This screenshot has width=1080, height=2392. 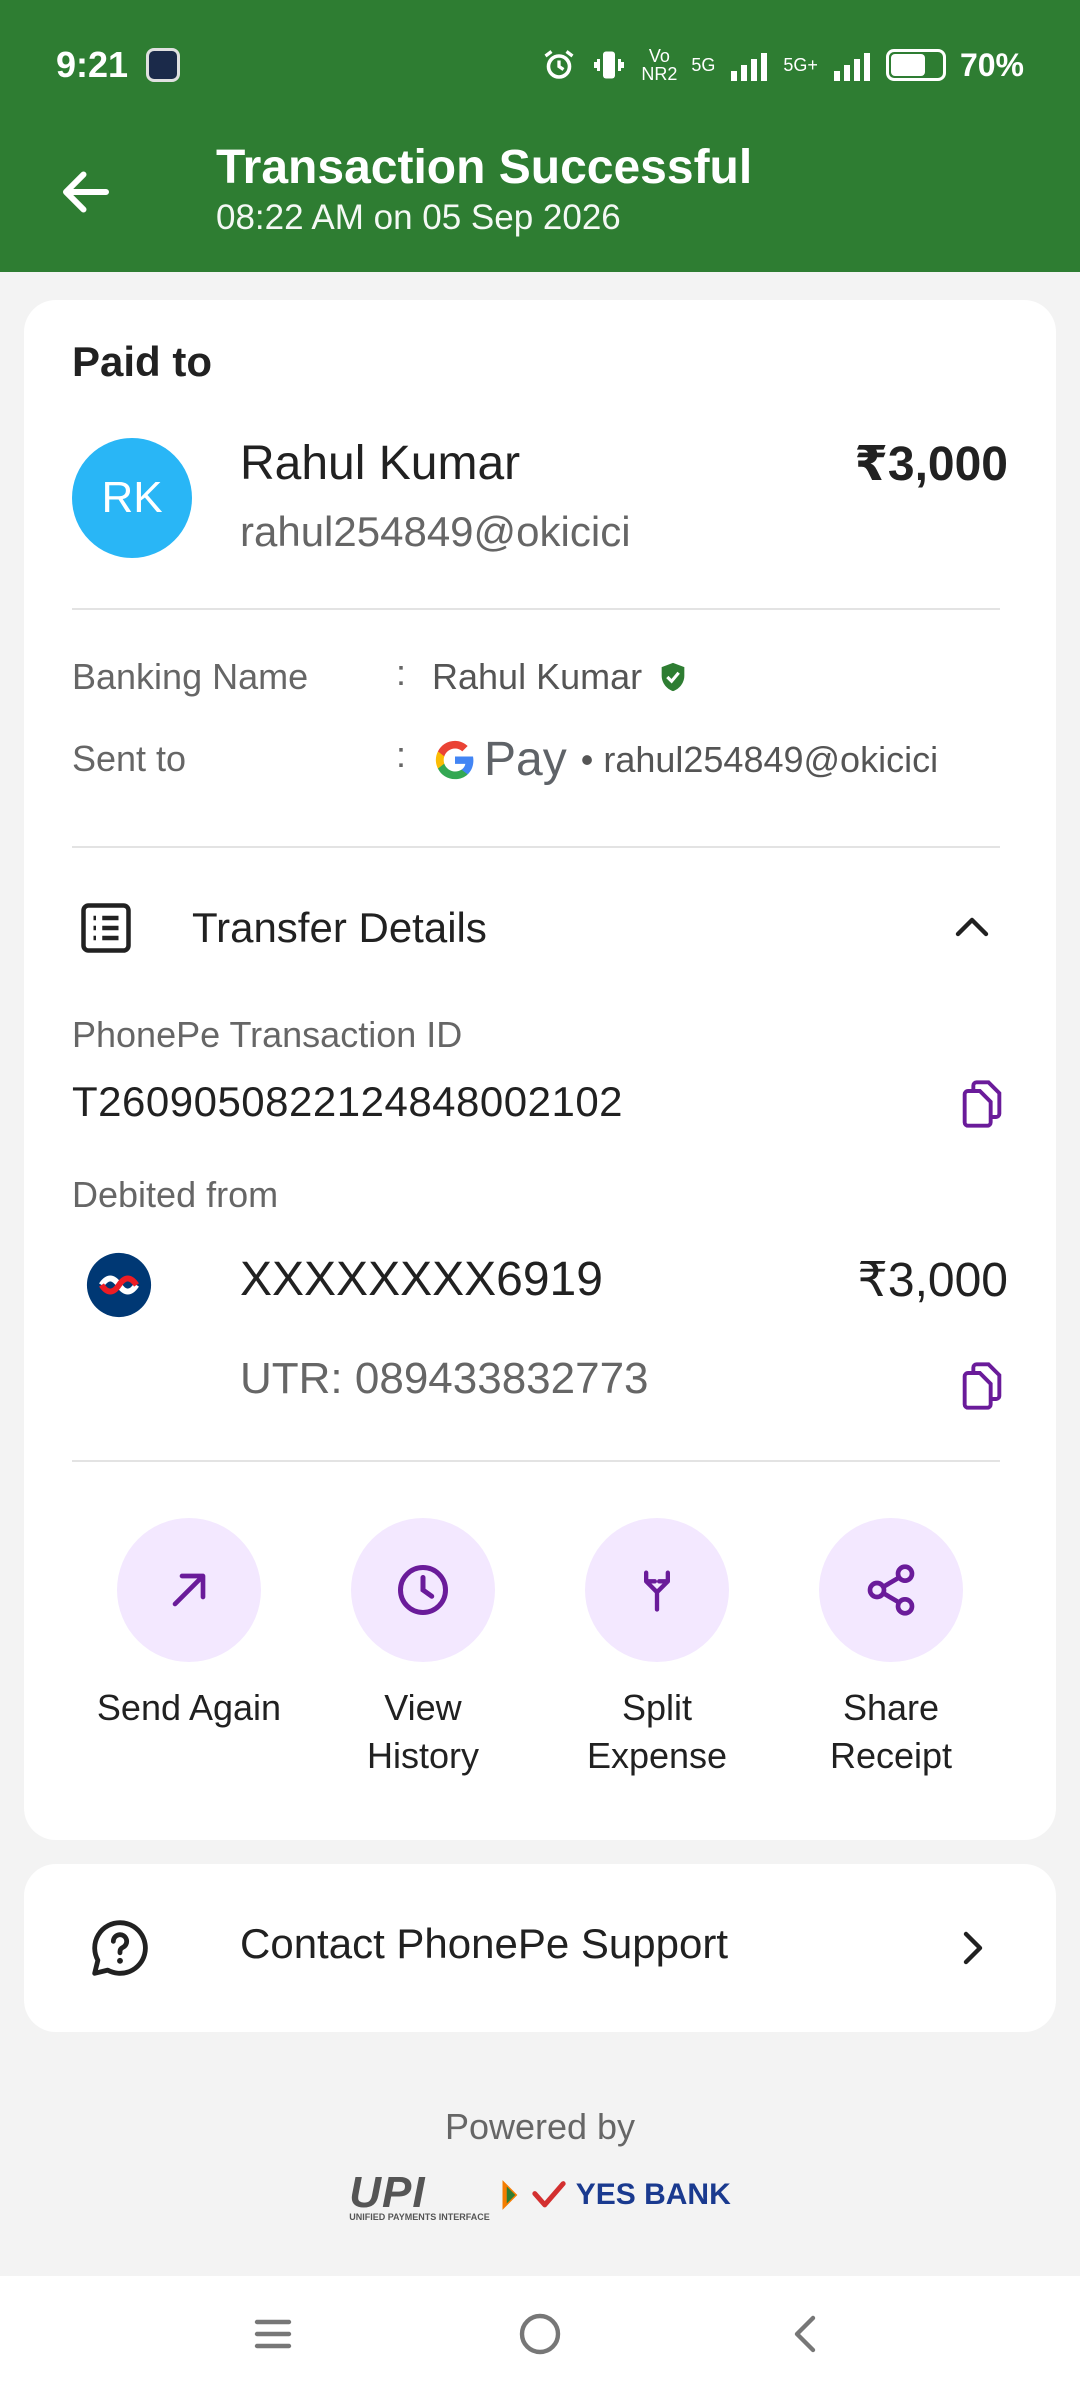 I want to click on sent-to-label: Sent to, so click(x=129, y=758).